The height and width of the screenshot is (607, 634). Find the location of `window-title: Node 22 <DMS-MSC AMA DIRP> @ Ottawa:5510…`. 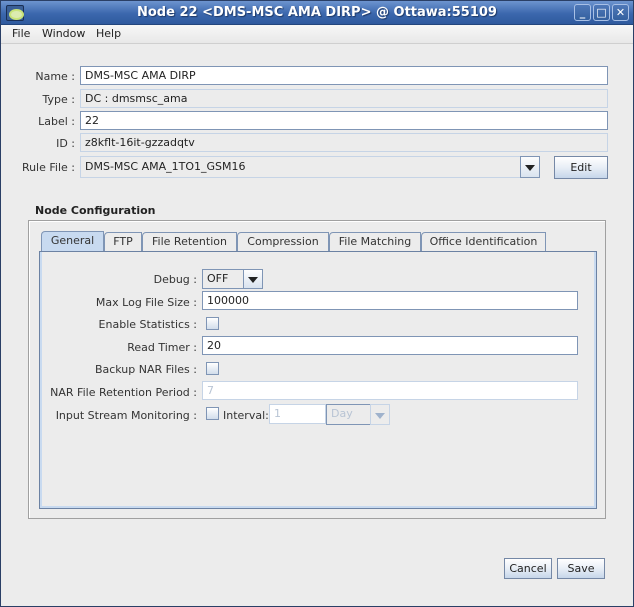

window-title: Node 22 <DMS-MSC AMA DIRP> @ Ottawa:5510… is located at coordinates (317, 12).